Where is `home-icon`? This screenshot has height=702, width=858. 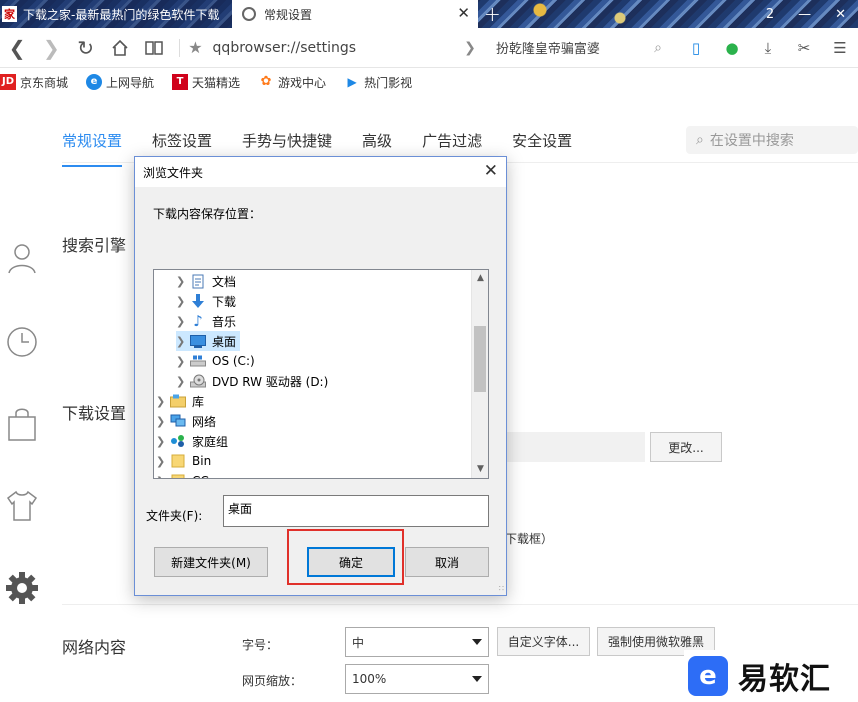 home-icon is located at coordinates (120, 47).